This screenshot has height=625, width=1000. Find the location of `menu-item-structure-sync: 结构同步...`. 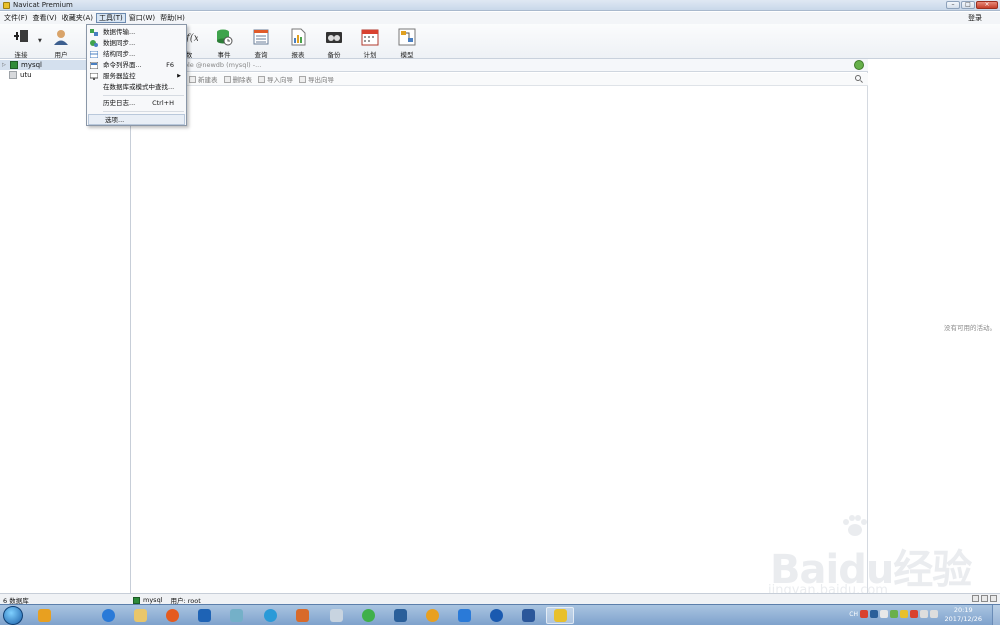

menu-item-structure-sync: 结构同步... is located at coordinates (136, 54).